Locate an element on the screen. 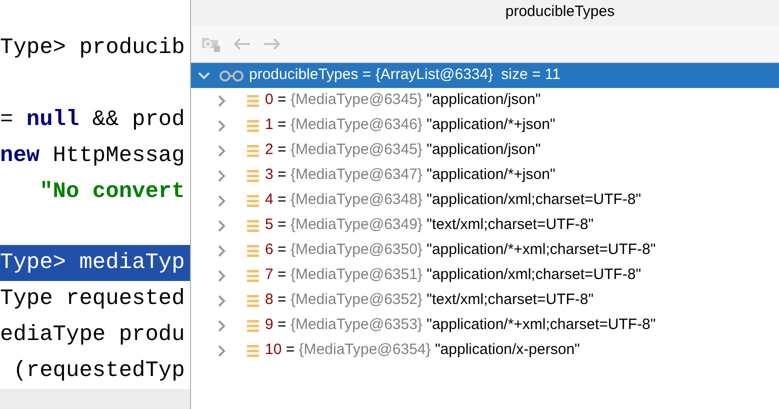 This screenshot has height=409, width=779. element-entry: 10 = {MediaType@6354} "application/x-person" is located at coordinates (422, 350).